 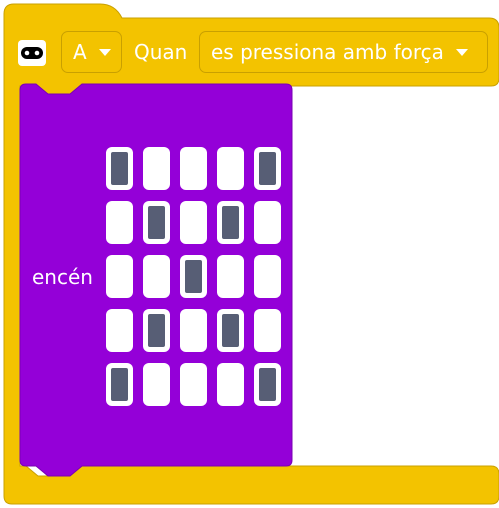 I want to click on display-label: encén, so click(x=62, y=277).